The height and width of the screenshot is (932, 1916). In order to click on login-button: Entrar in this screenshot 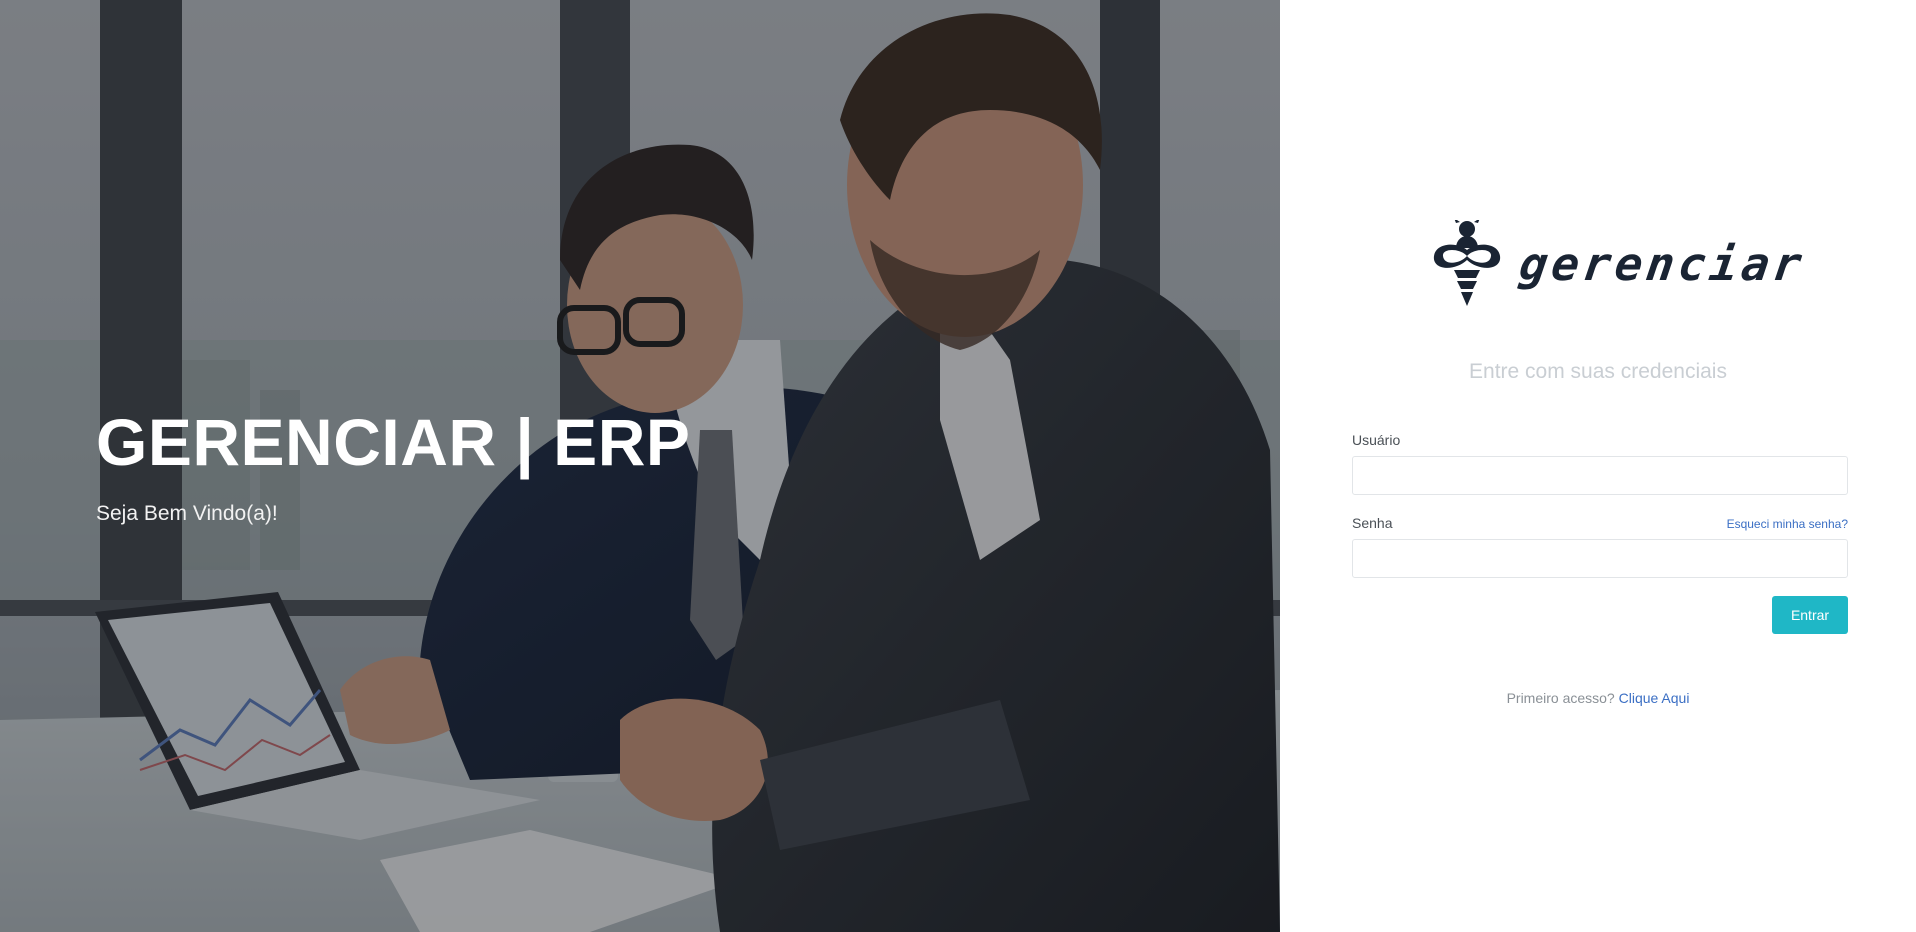, I will do `click(1810, 615)`.